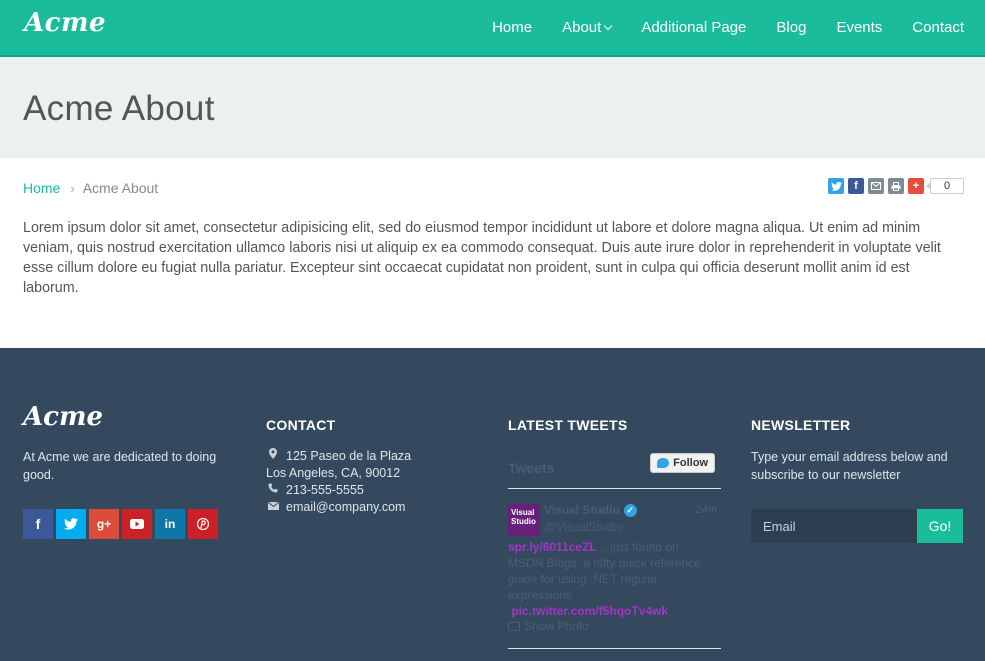 The height and width of the screenshot is (661, 985). I want to click on photo-icon, so click(514, 626).